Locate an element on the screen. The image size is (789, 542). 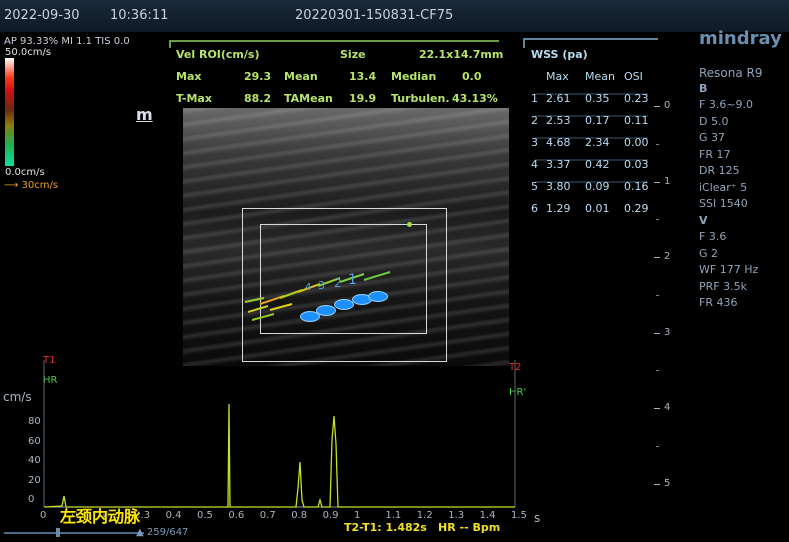
top-status-bar: 2022-09-30 10:36:11 20220301-150831-CF75 is located at coordinates (394, 16).